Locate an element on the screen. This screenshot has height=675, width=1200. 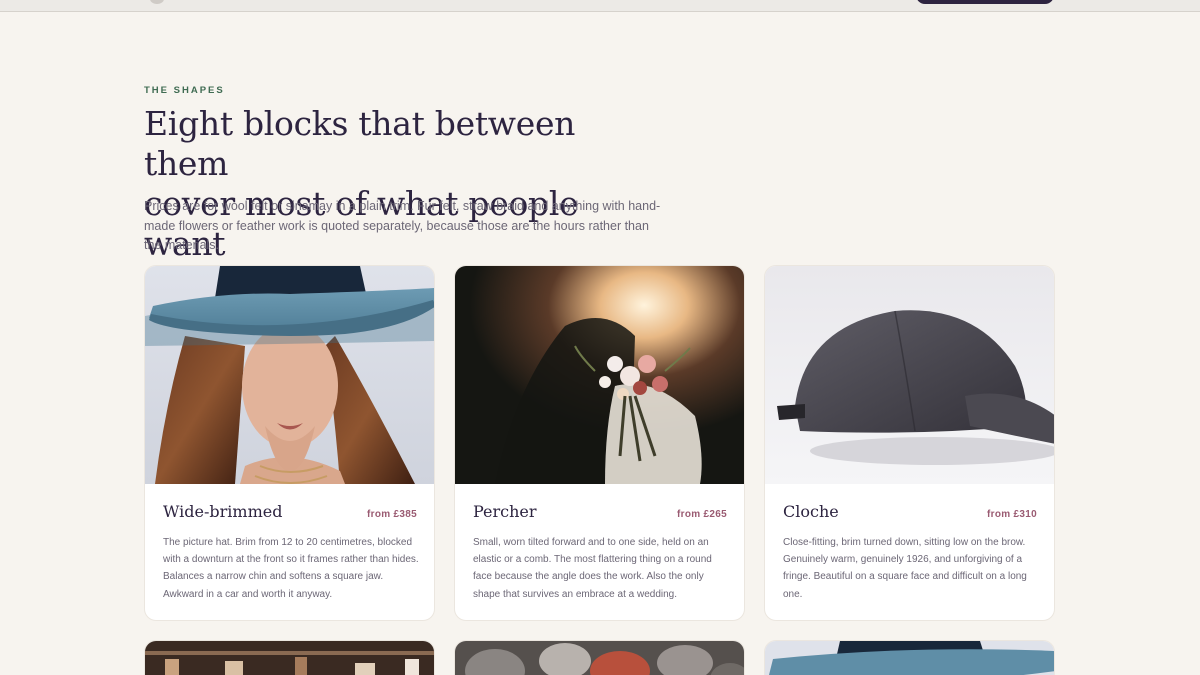
hat-card-price: from £265 is located at coordinates (702, 514).